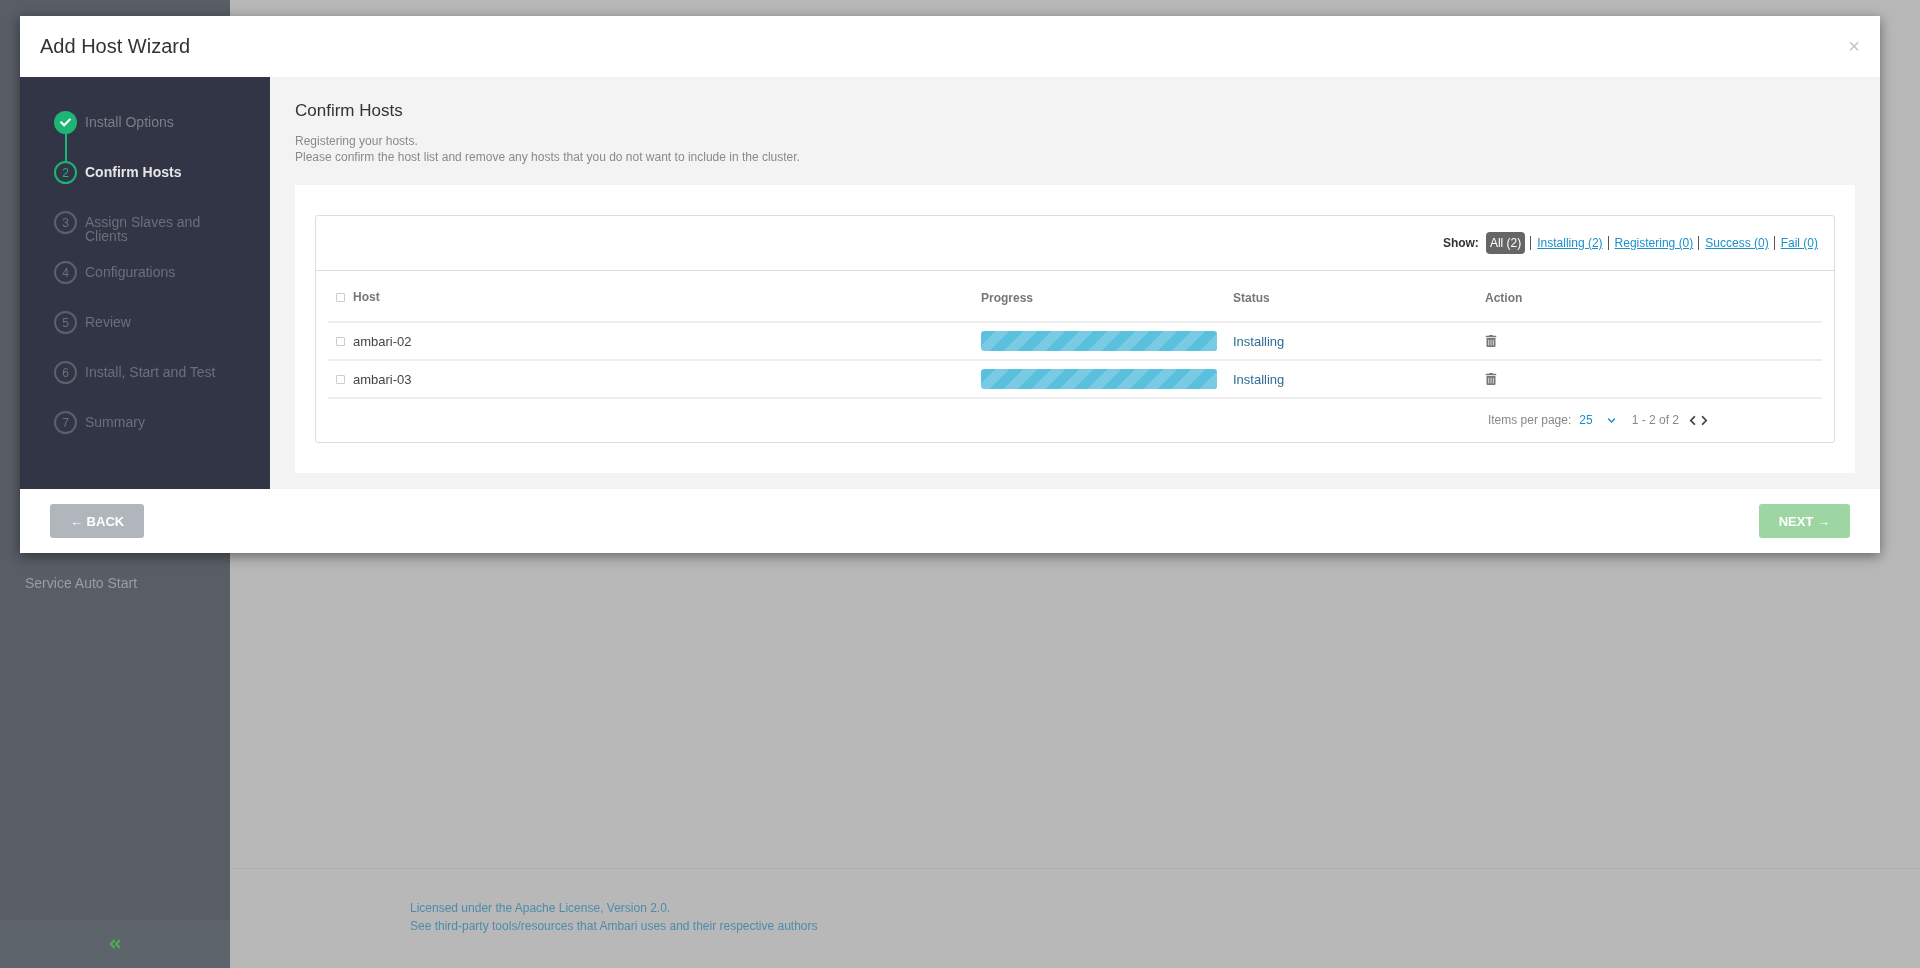 The width and height of the screenshot is (1920, 968). What do you see at coordinates (1733, 243) in the screenshot?
I see `filter-link: Success (0)` at bounding box center [1733, 243].